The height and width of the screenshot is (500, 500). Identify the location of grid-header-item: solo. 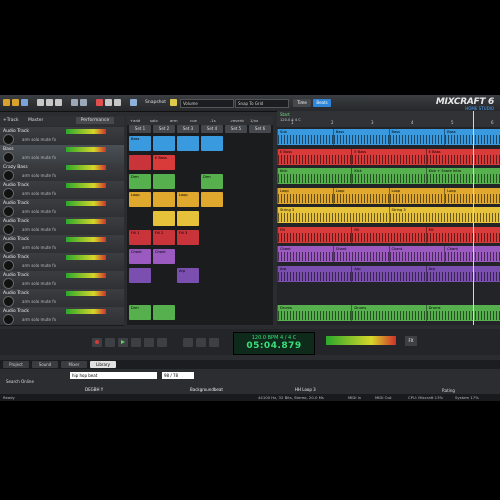
(154, 120).